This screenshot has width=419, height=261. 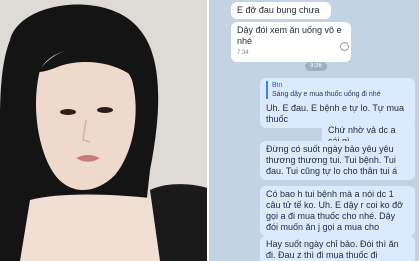 I want to click on message-incoming: E đỡ đau bụng chưa, so click(x=281, y=10).